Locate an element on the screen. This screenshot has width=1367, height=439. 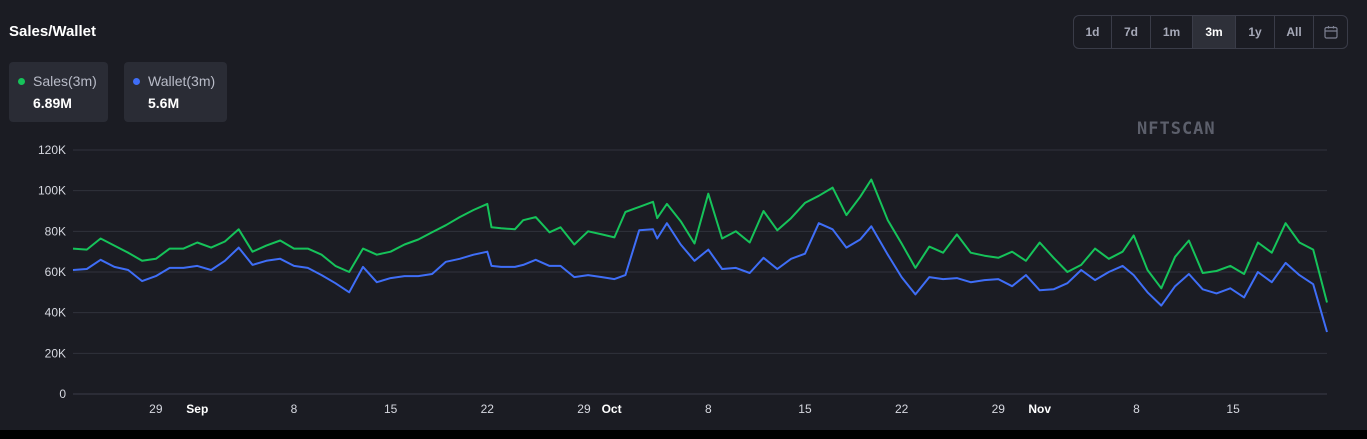
x-tick-label: Nov is located at coordinates (1039, 409).